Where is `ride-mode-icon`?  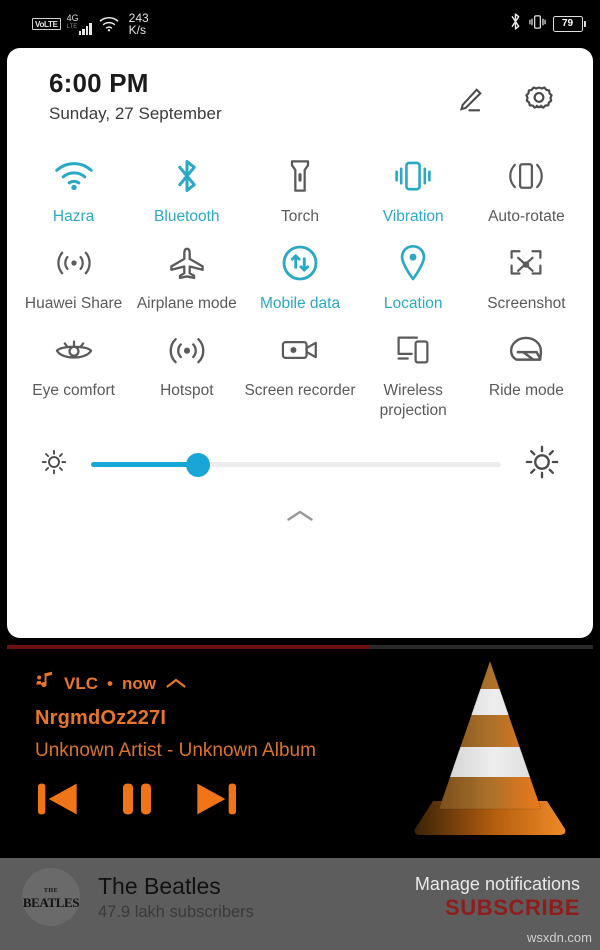 ride-mode-icon is located at coordinates (526, 350).